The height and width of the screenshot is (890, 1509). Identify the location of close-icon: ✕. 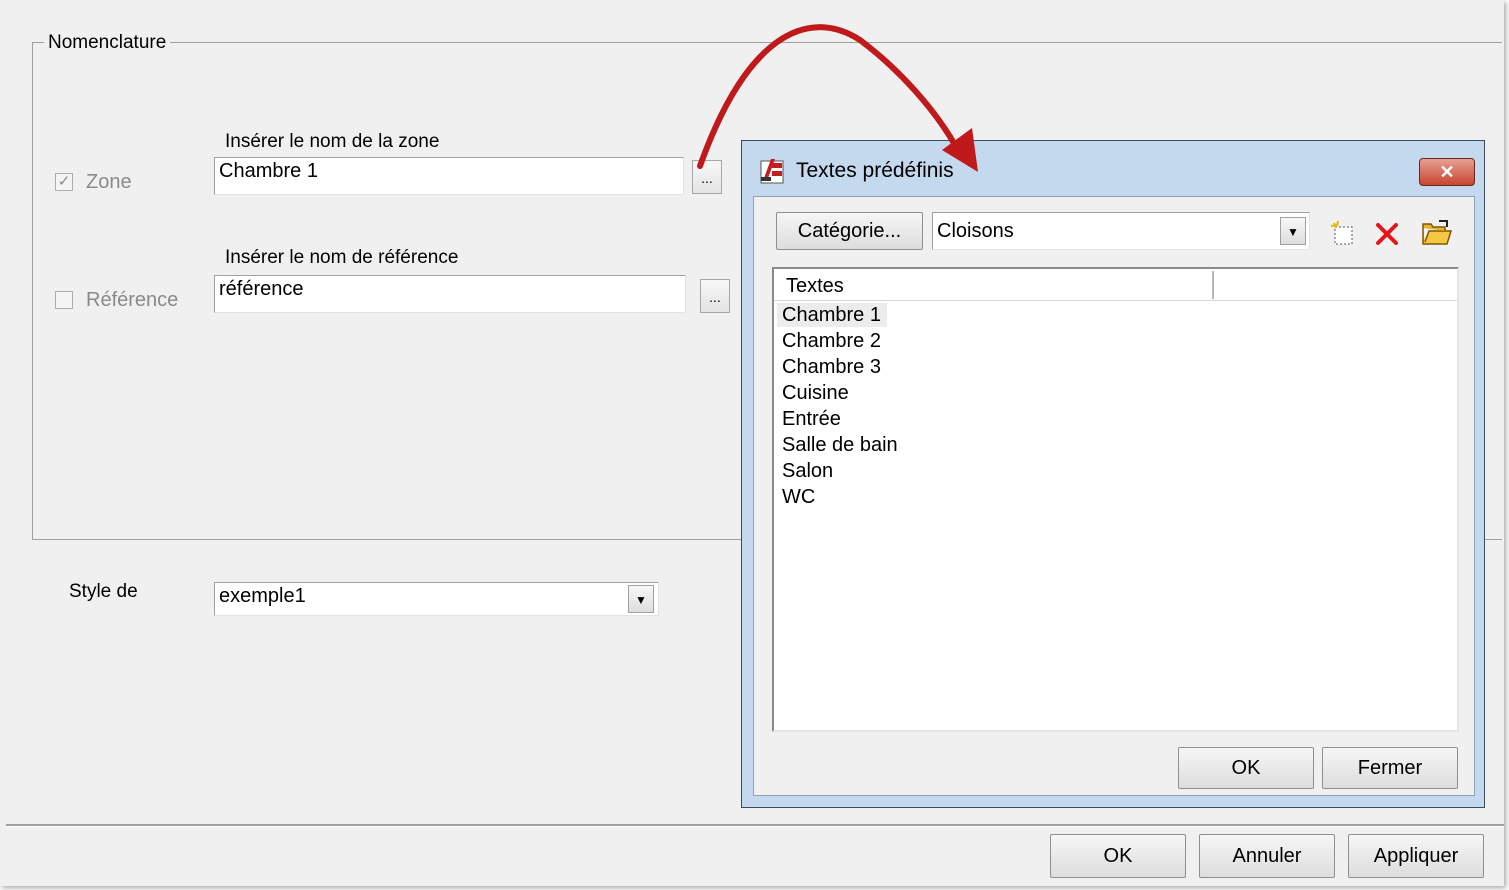
(1447, 172).